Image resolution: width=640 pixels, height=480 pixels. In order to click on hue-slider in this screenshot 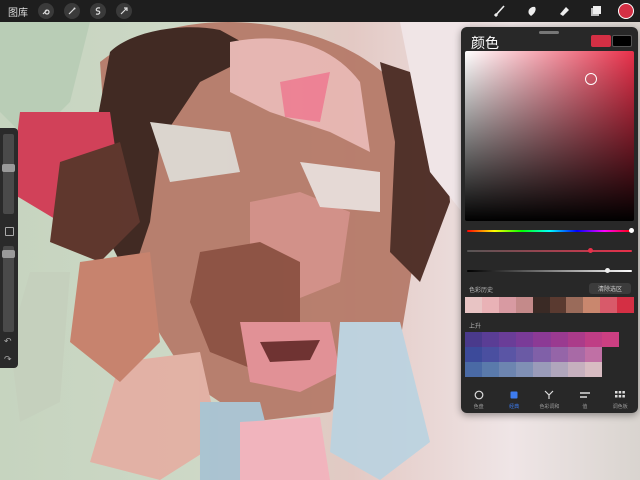, I will do `click(550, 230)`.